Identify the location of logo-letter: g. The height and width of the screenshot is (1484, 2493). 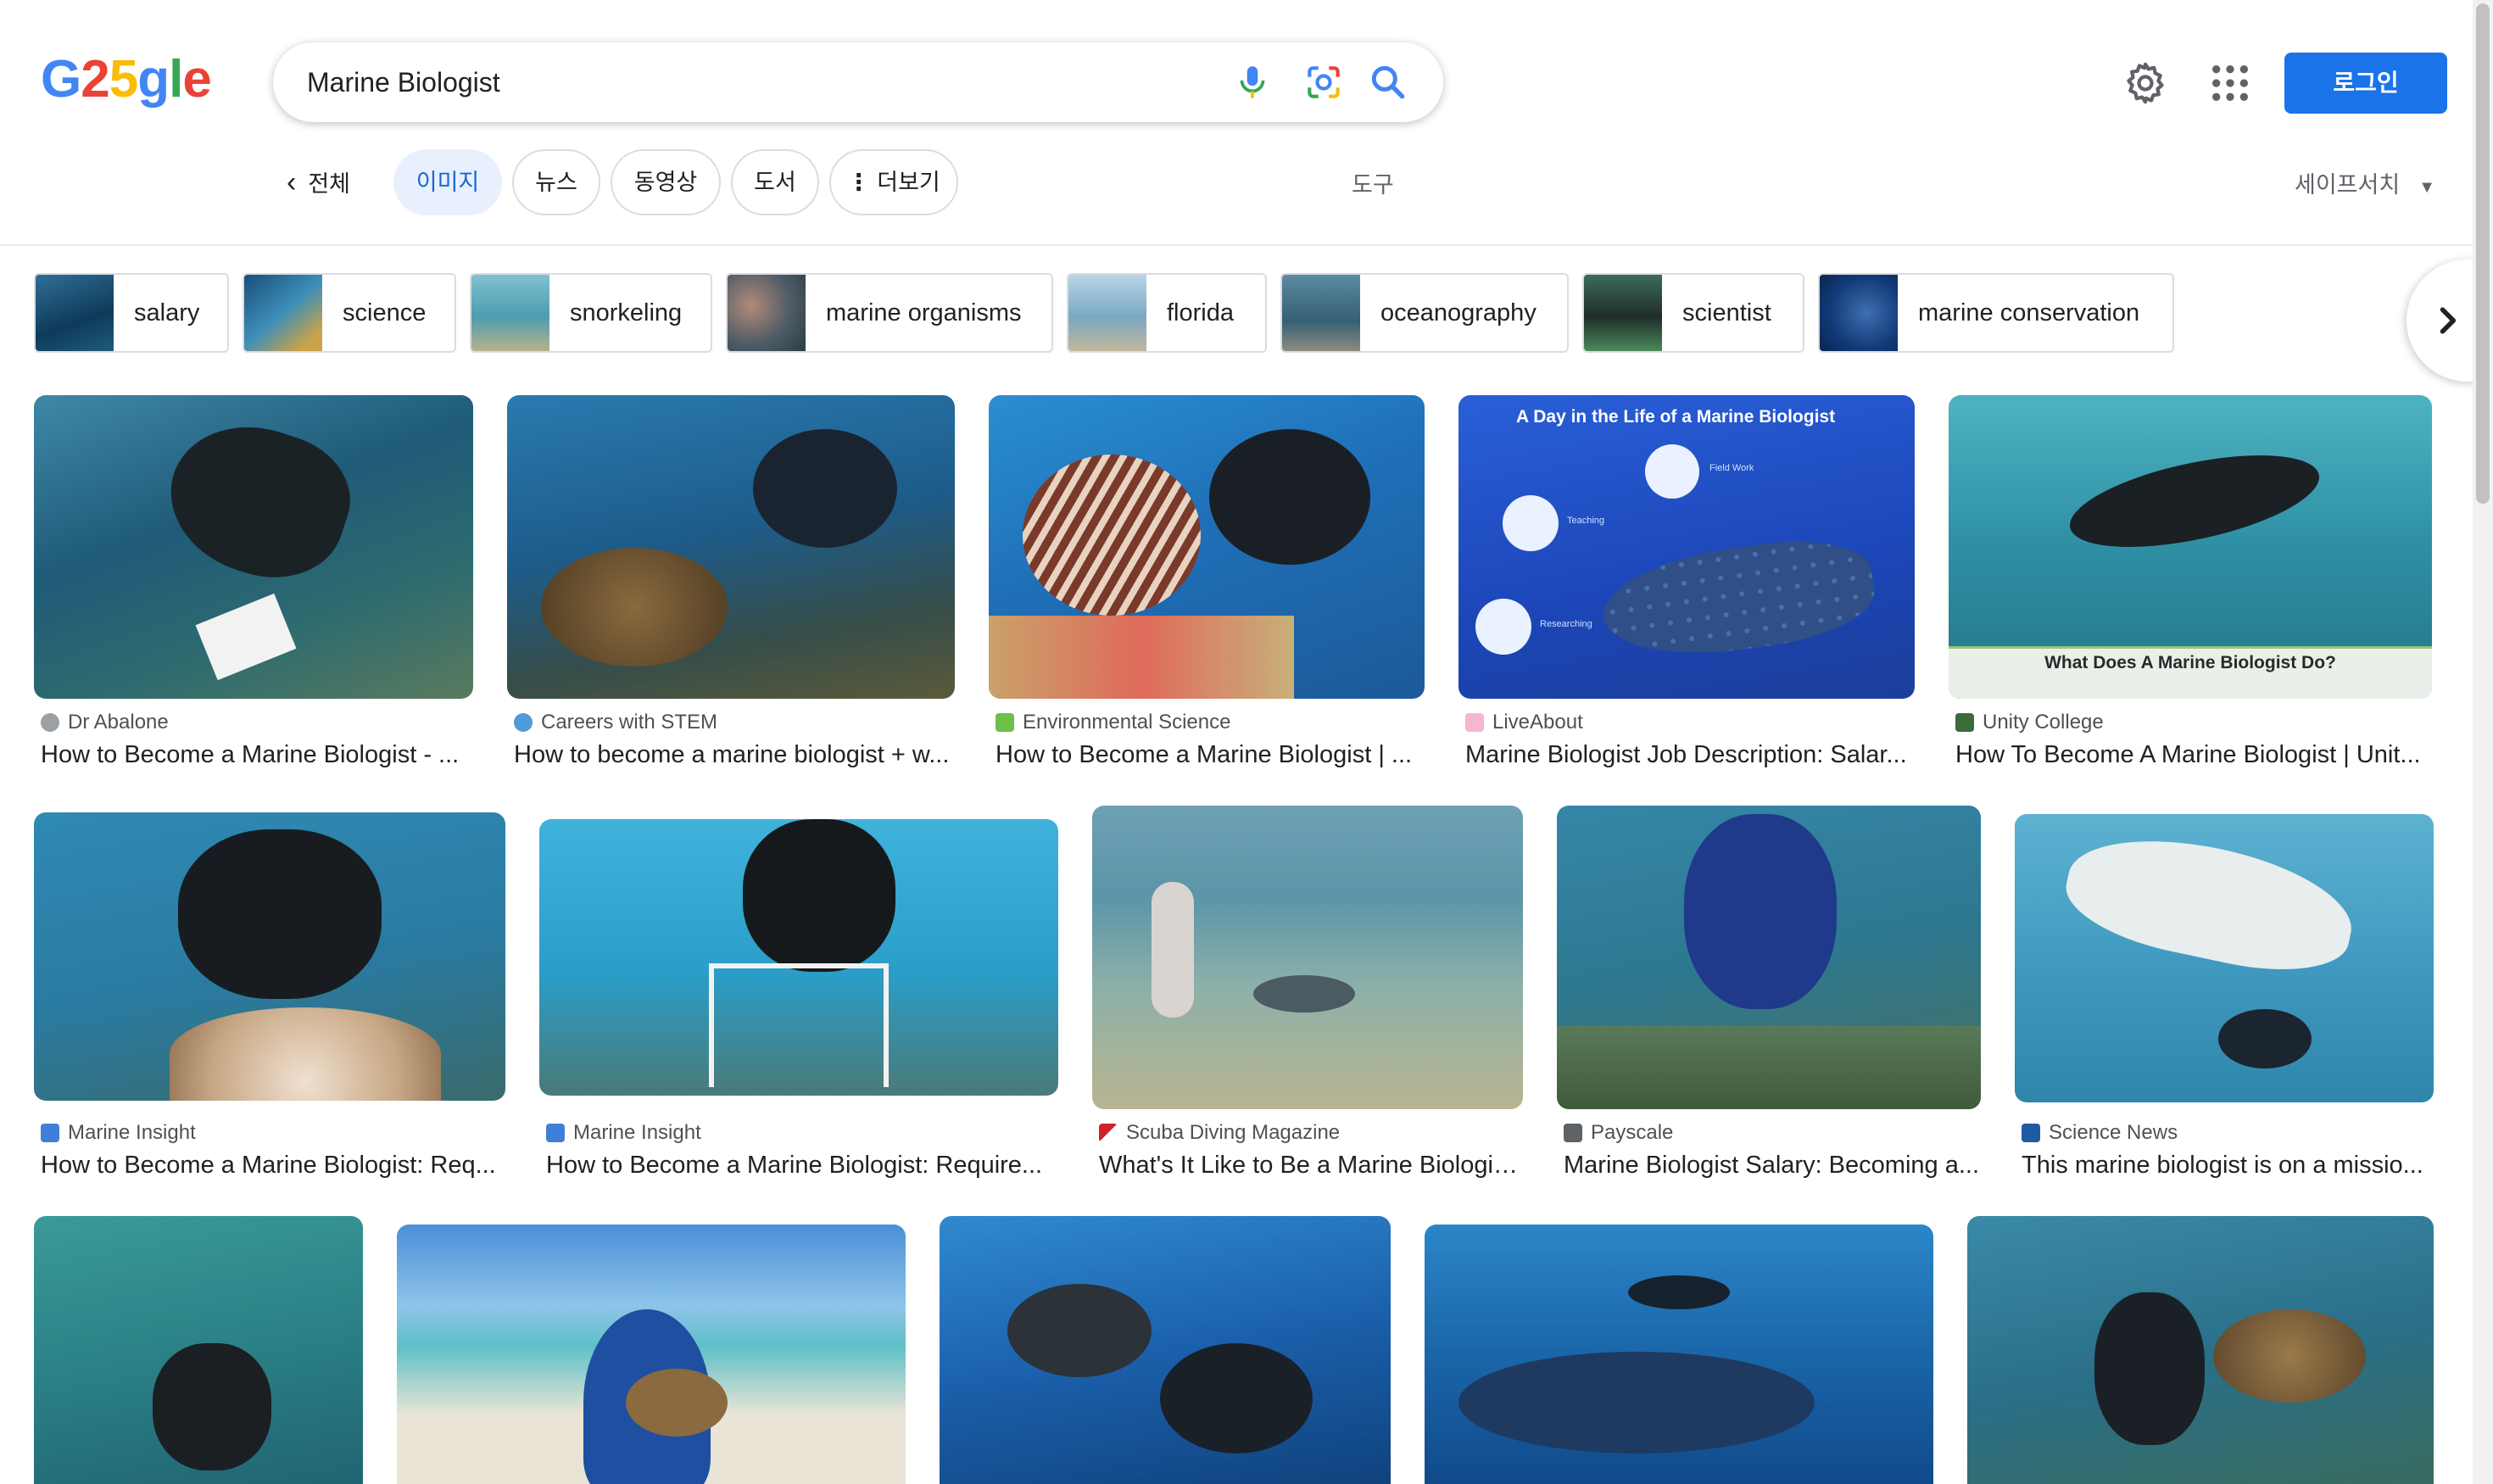
(153, 79).